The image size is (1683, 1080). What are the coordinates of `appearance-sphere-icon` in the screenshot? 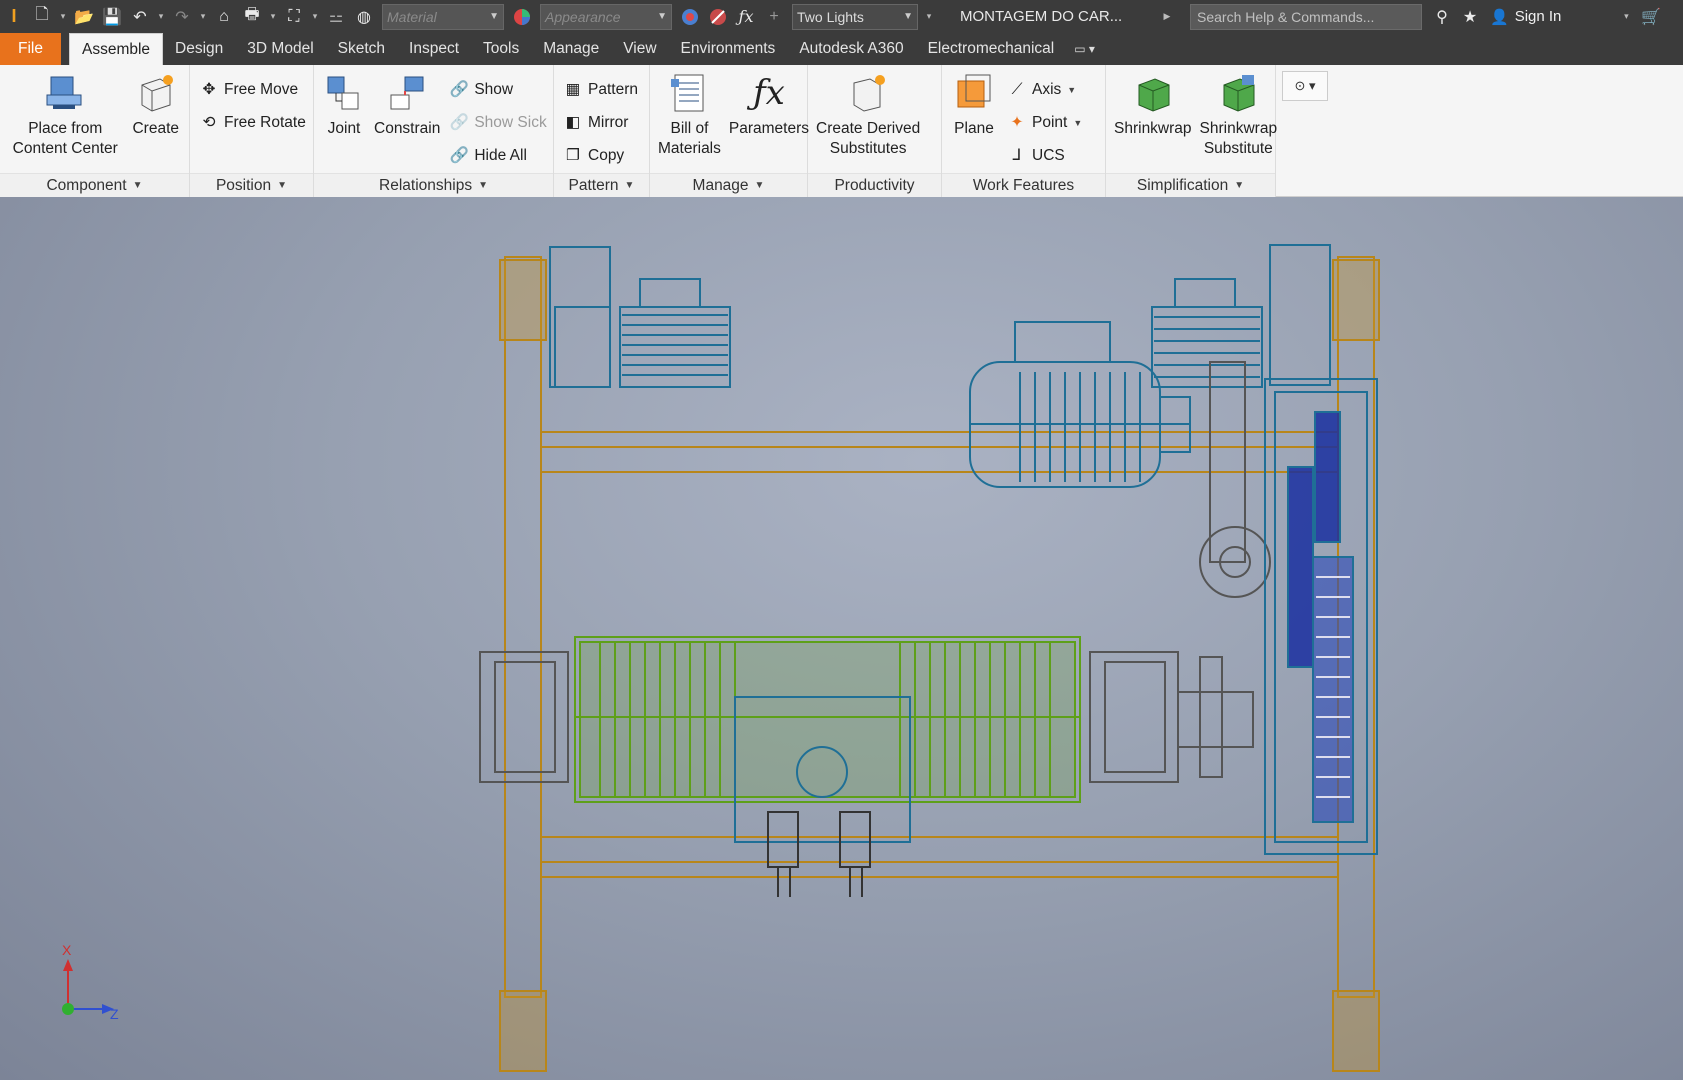 It's located at (522, 17).